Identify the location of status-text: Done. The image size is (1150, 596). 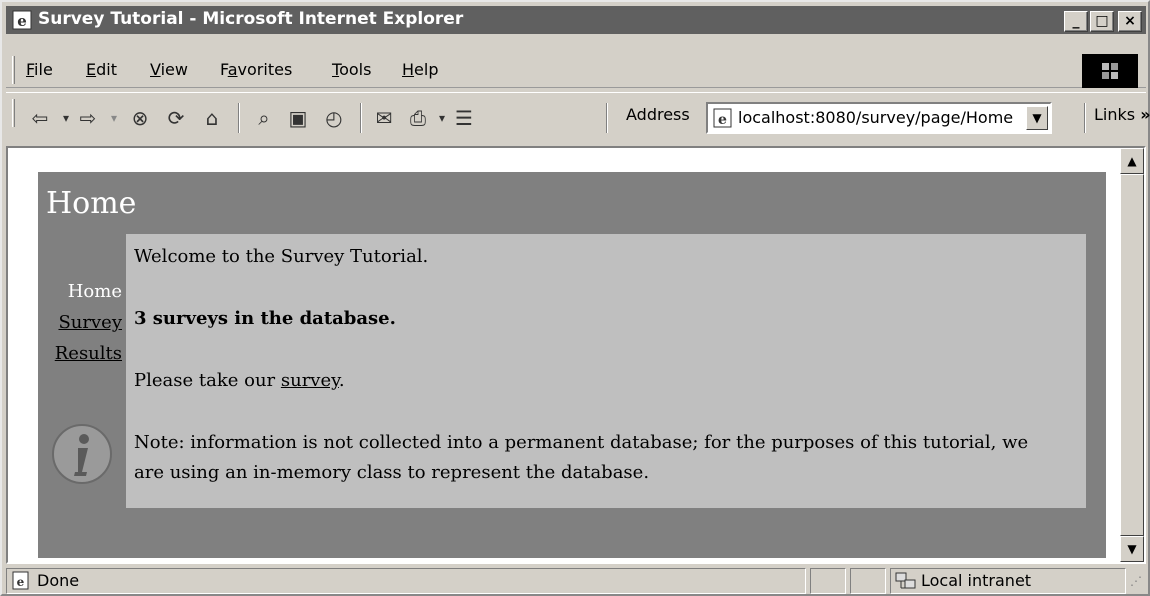
(58, 580).